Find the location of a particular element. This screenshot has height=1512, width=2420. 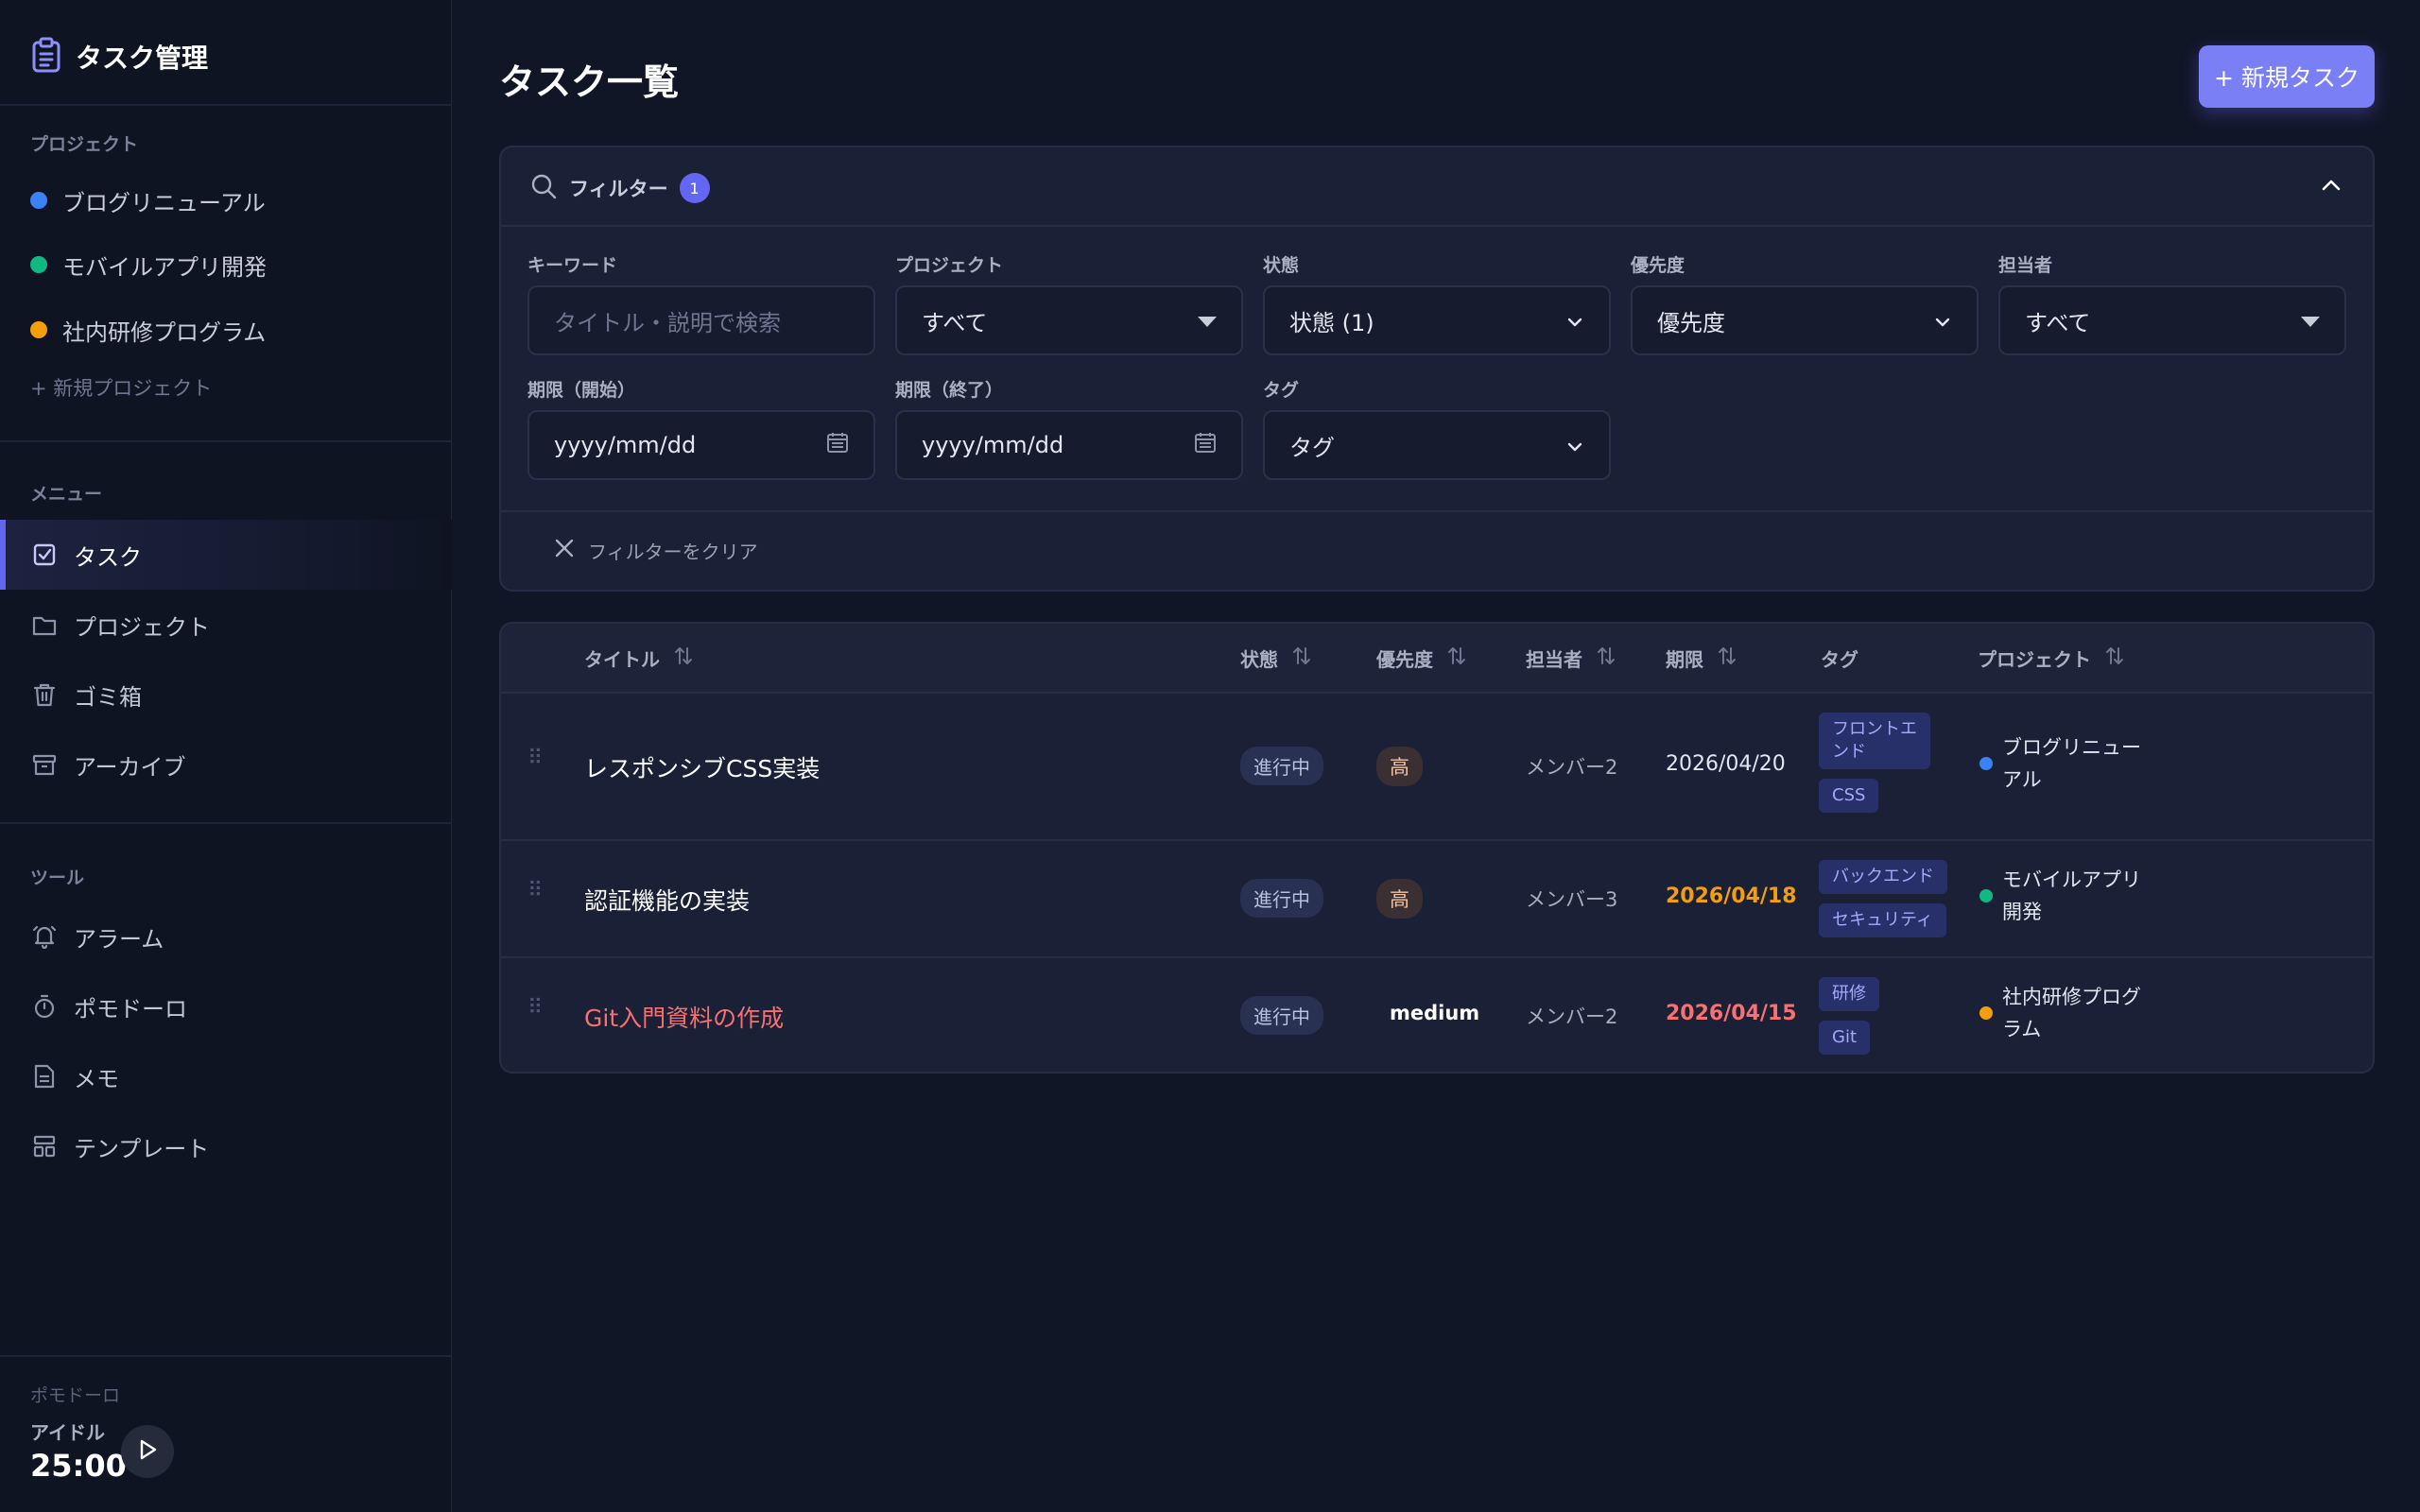

tag-chip: フロントエンド is located at coordinates (1874, 741).